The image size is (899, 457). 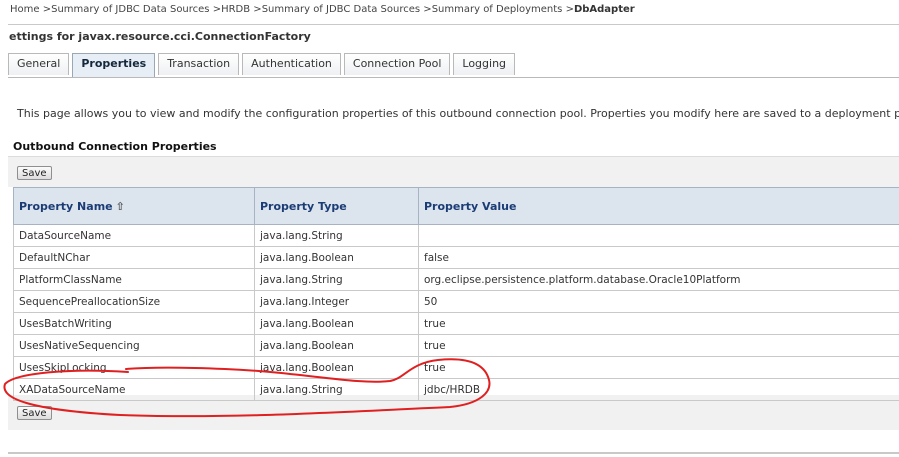 I want to click on property-name-cell: UsesNativeSequencing, so click(x=134, y=345).